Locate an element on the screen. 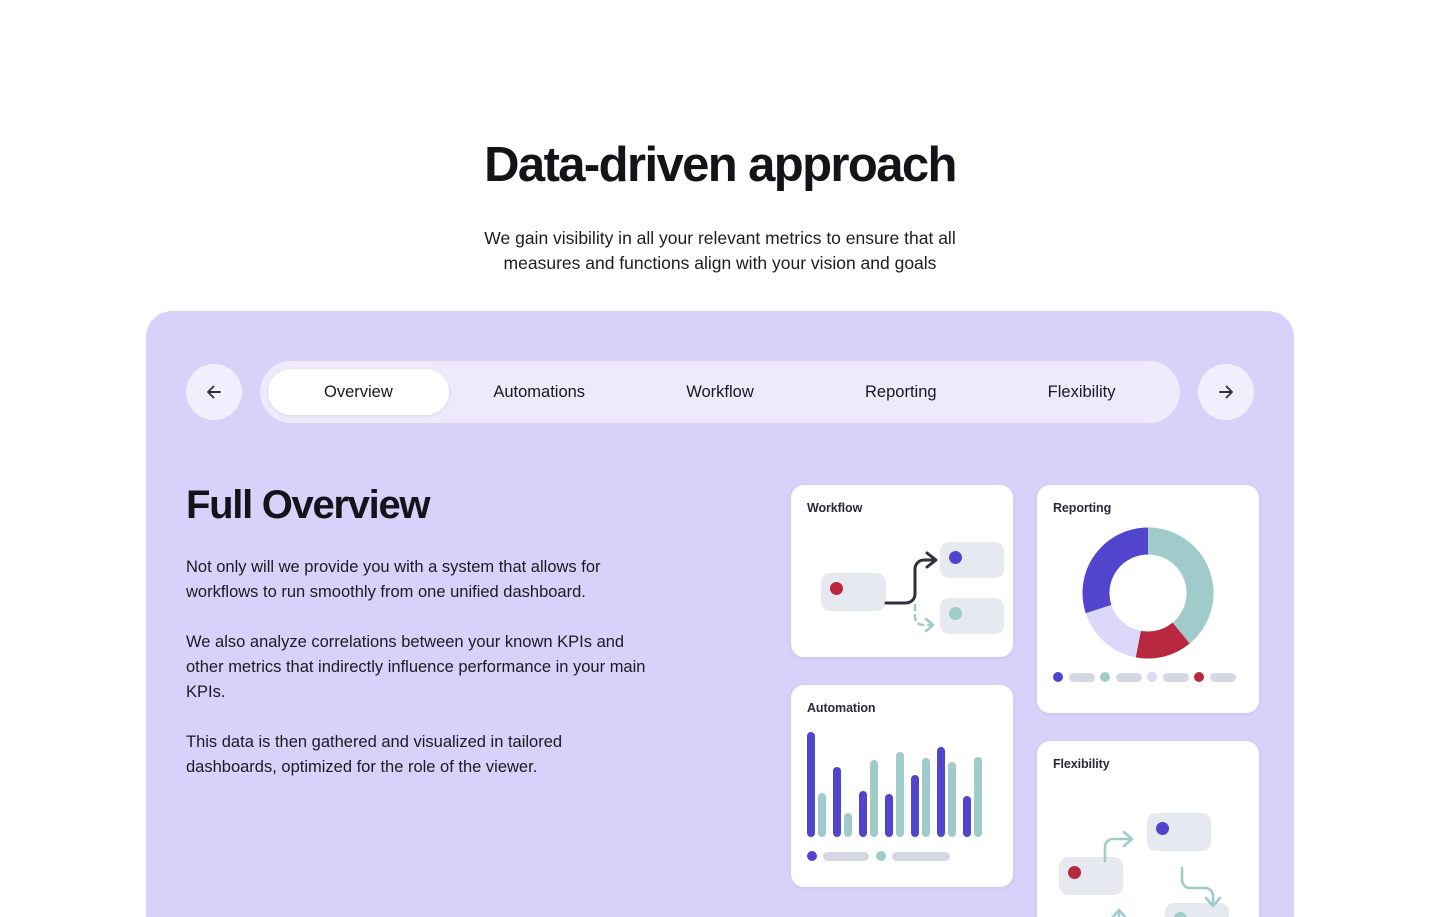 The width and height of the screenshot is (1440, 917). tab-flexibility: Flexibility is located at coordinates (1081, 392).